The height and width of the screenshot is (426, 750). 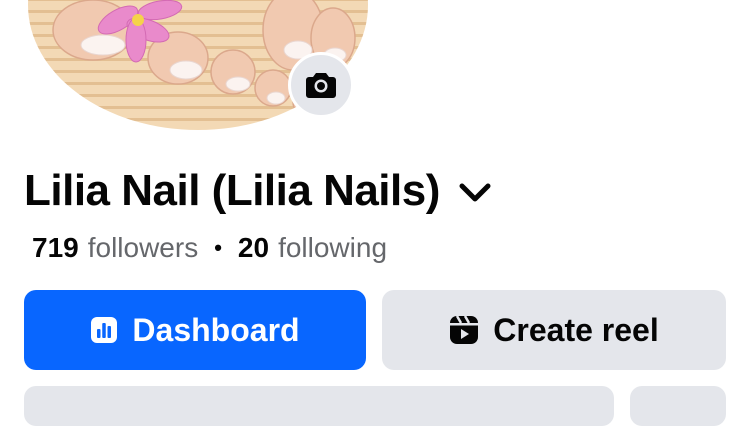 I want to click on follow-stats: 719 followers • 20 following, so click(x=209, y=248).